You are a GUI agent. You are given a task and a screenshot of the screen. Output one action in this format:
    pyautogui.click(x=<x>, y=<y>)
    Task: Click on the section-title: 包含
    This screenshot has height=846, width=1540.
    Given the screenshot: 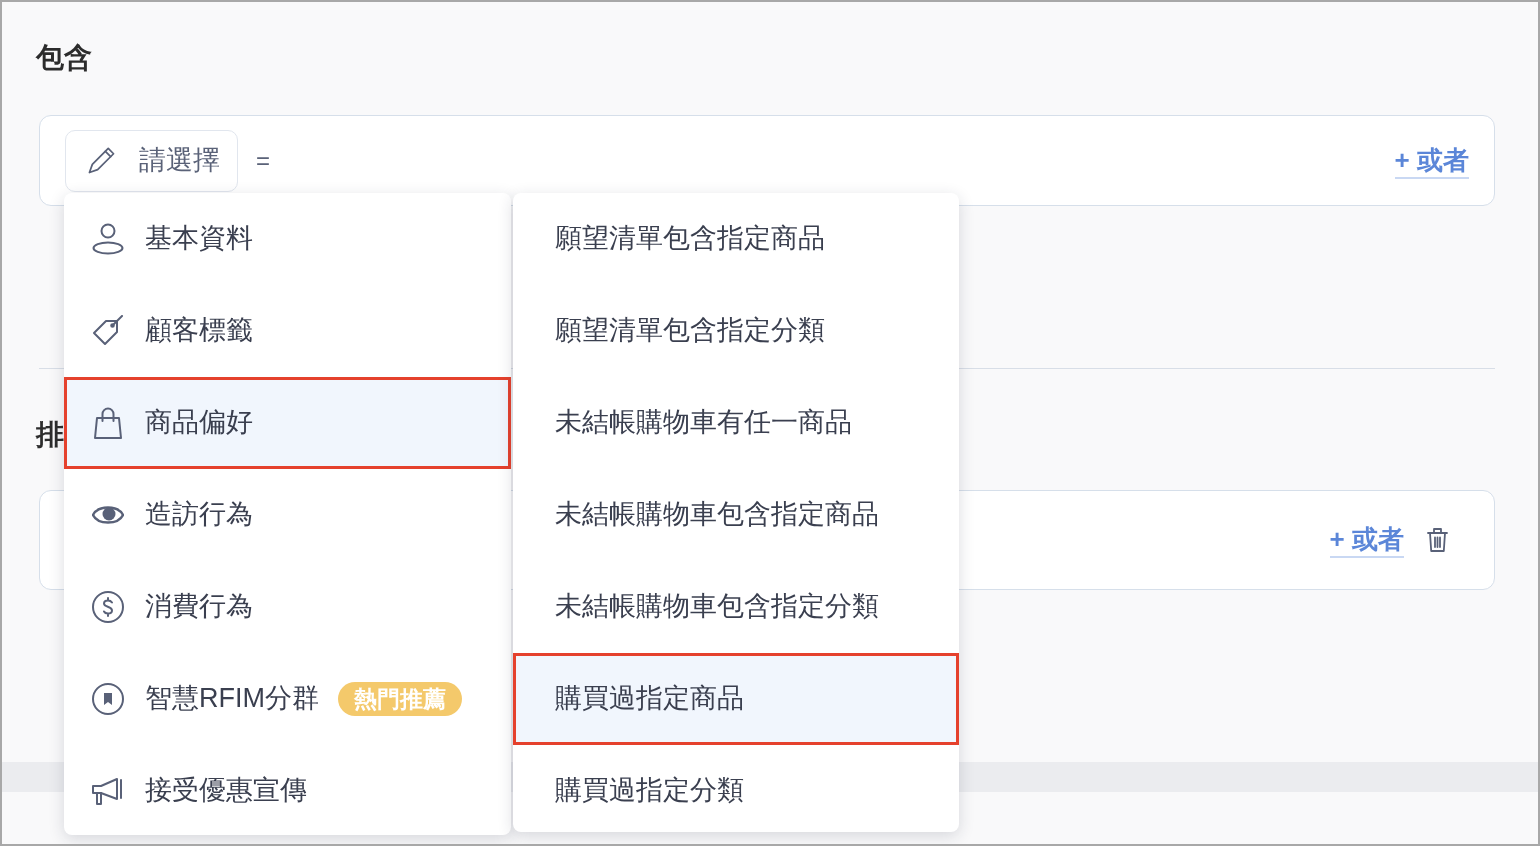 What is the action you would take?
    pyautogui.click(x=64, y=58)
    